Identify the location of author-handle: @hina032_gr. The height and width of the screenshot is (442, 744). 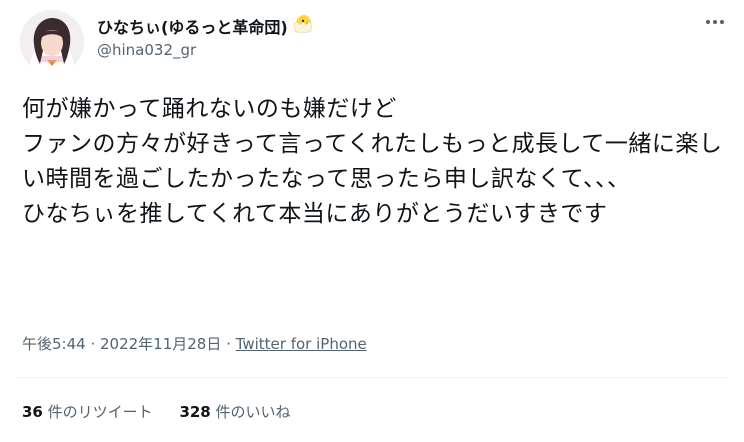
(146, 50).